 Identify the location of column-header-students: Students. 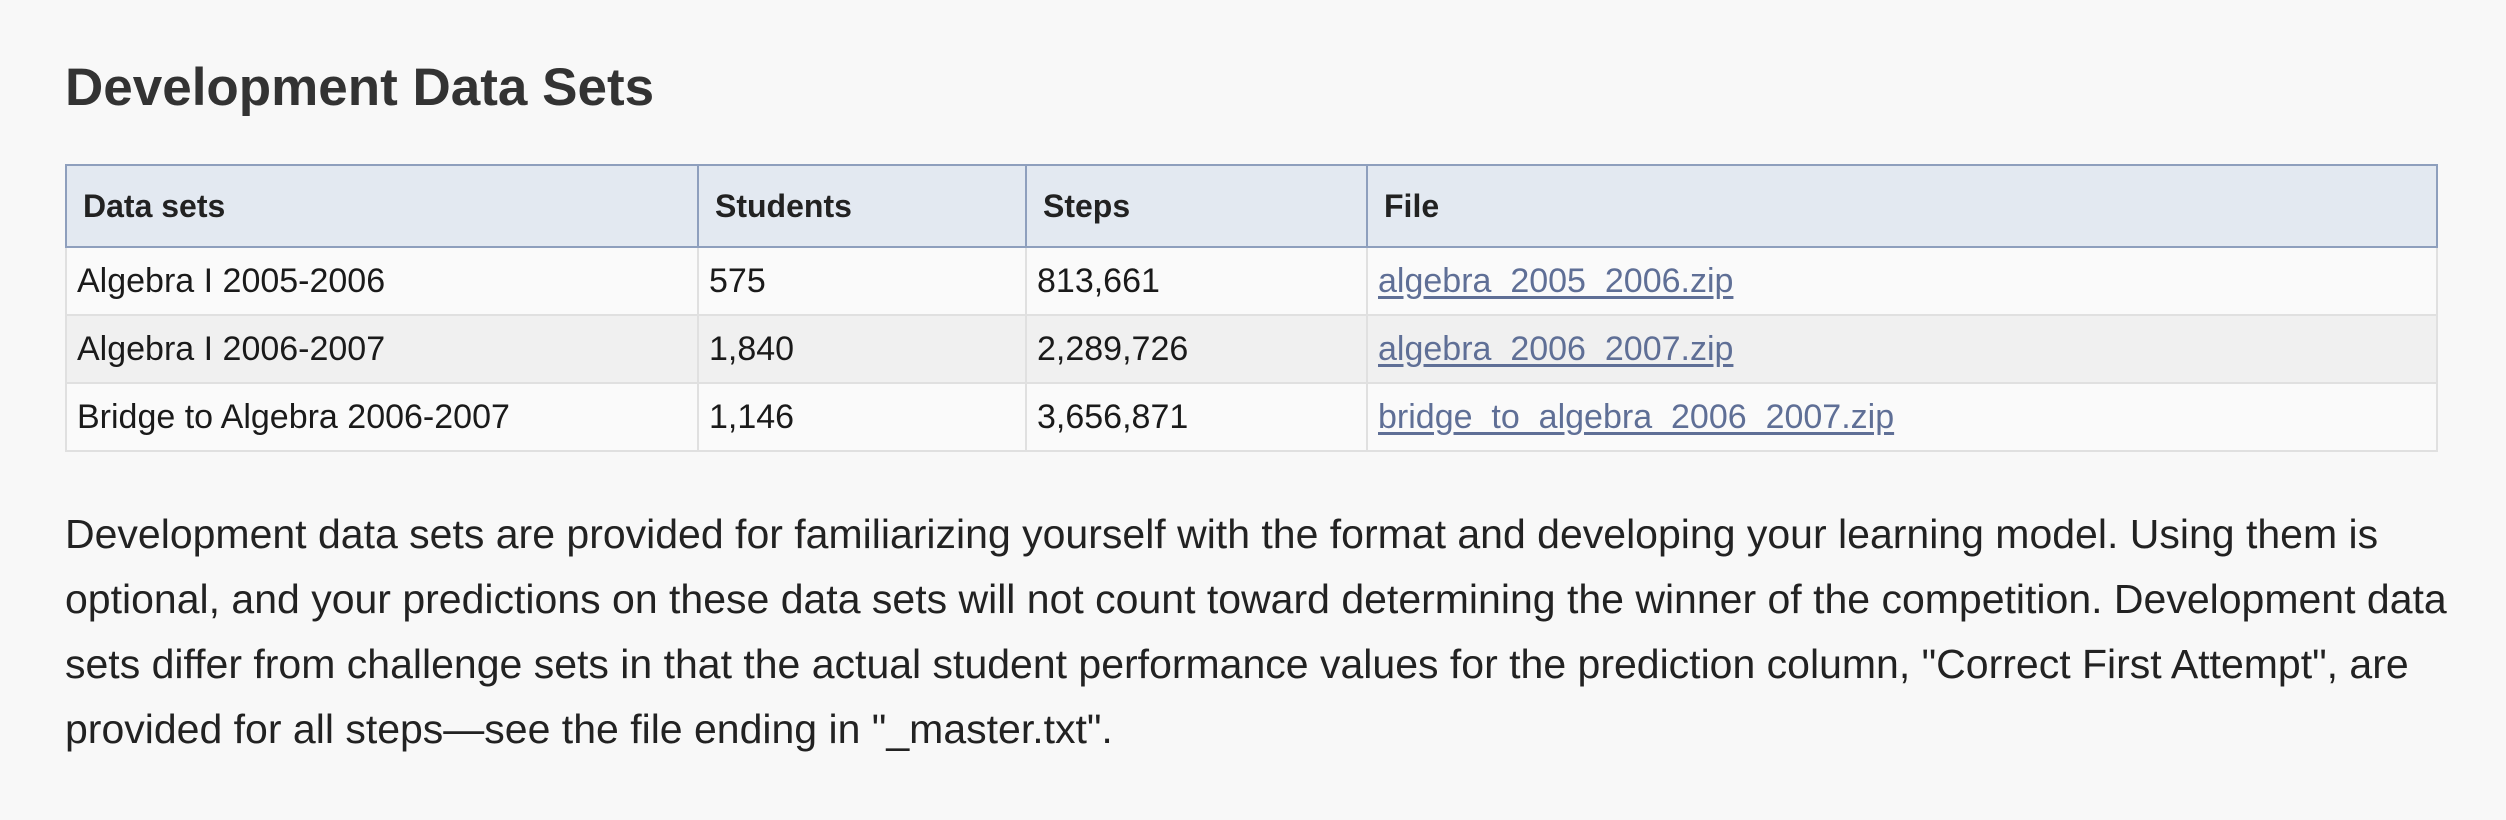
(862, 206).